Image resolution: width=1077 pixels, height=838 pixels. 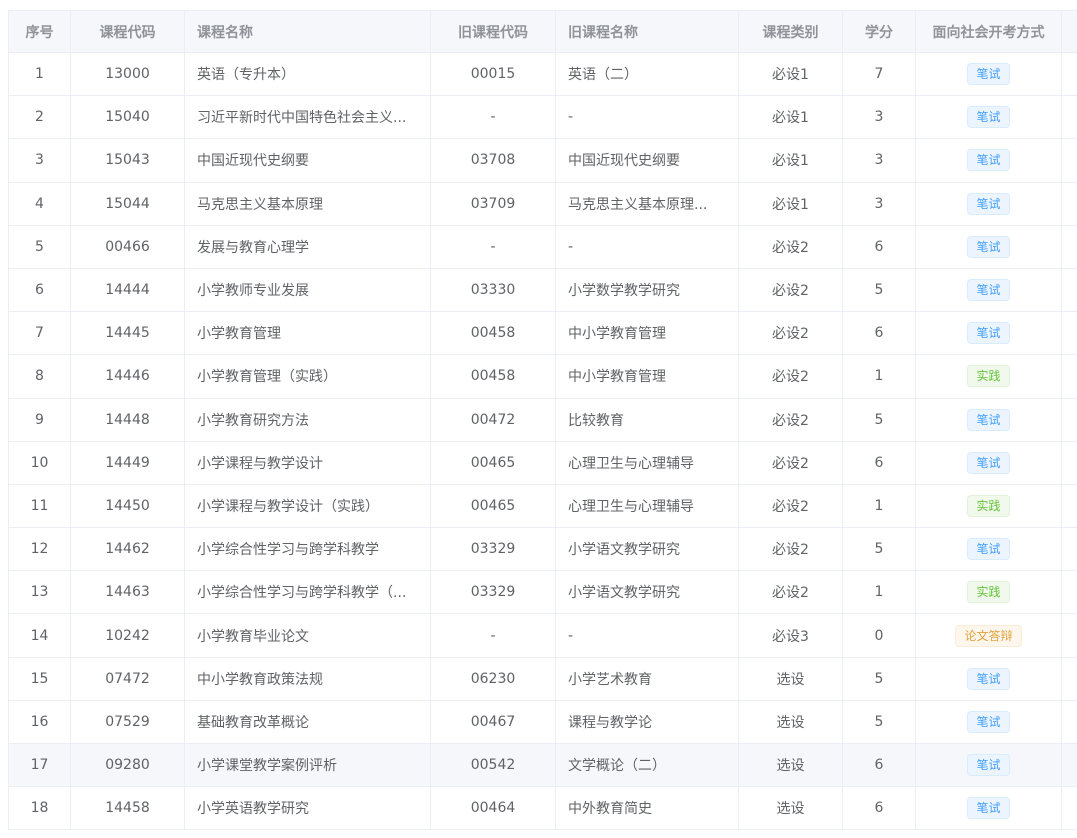 I want to click on table-row: 14 10242 小学教育毕业论文 - - 必设3 0 论文答辩, so click(x=542, y=635).